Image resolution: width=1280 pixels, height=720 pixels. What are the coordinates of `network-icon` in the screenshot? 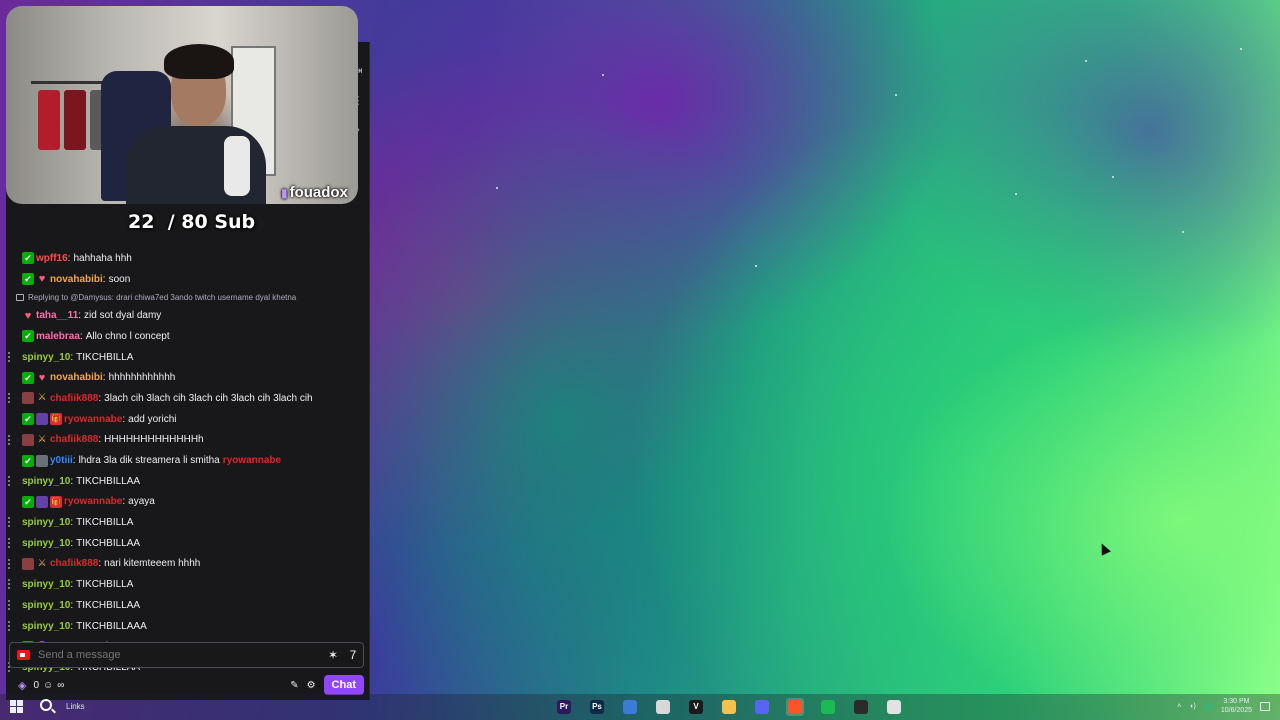 It's located at (1208, 706).